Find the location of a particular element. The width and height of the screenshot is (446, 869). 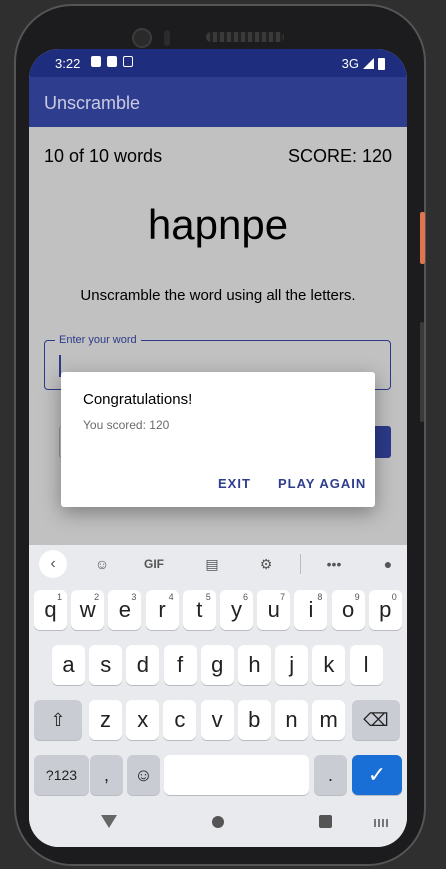

key-q: q1 is located at coordinates (50, 610).